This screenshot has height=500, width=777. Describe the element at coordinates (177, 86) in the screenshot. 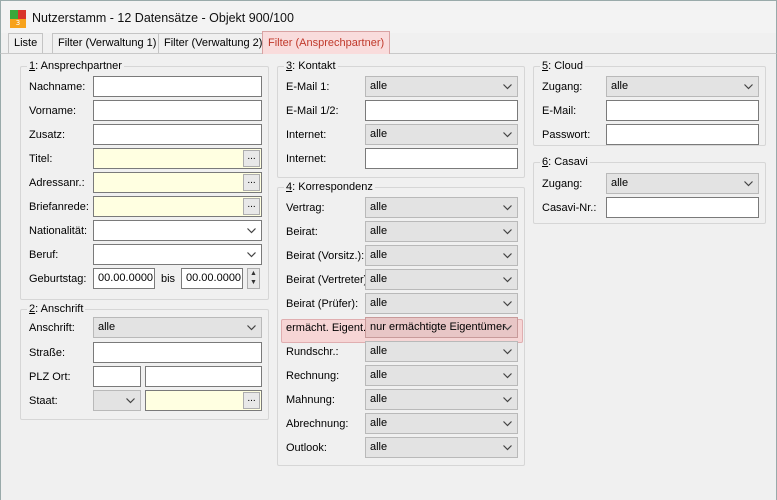

I see `nachname-input` at that location.